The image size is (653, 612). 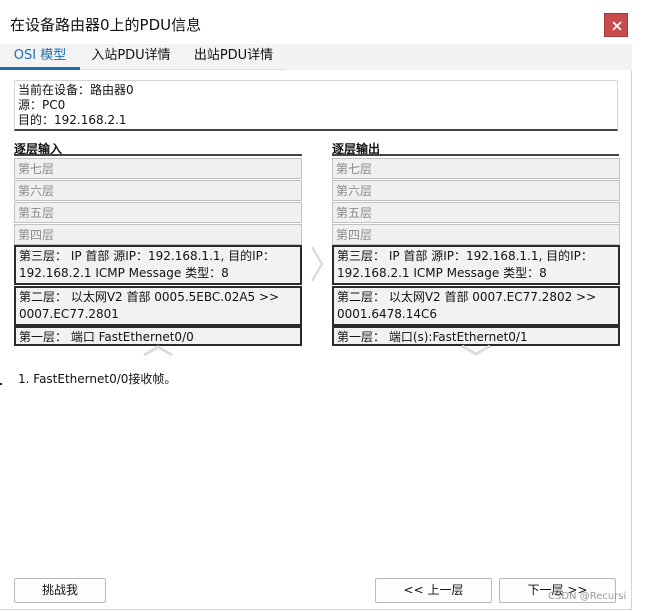 What do you see at coordinates (42, 105) in the screenshot?
I see `source-label: 源：PC0` at bounding box center [42, 105].